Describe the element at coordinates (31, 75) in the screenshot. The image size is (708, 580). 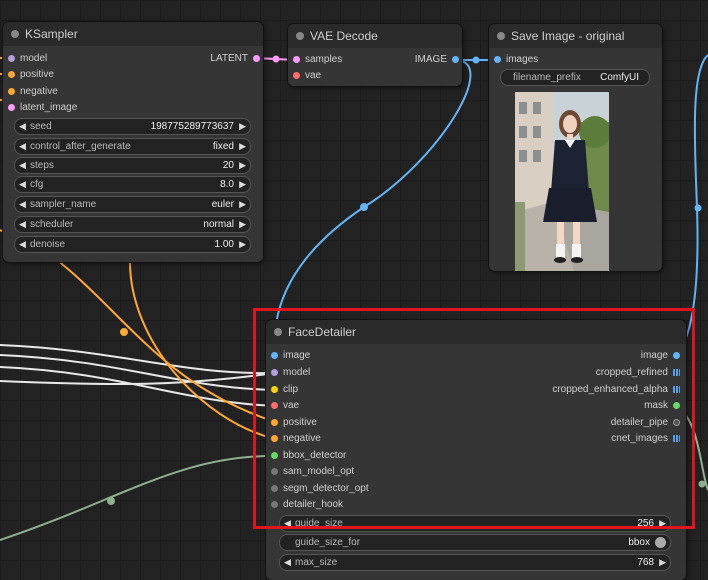
I see `ksampler-input-positive: positive` at that location.